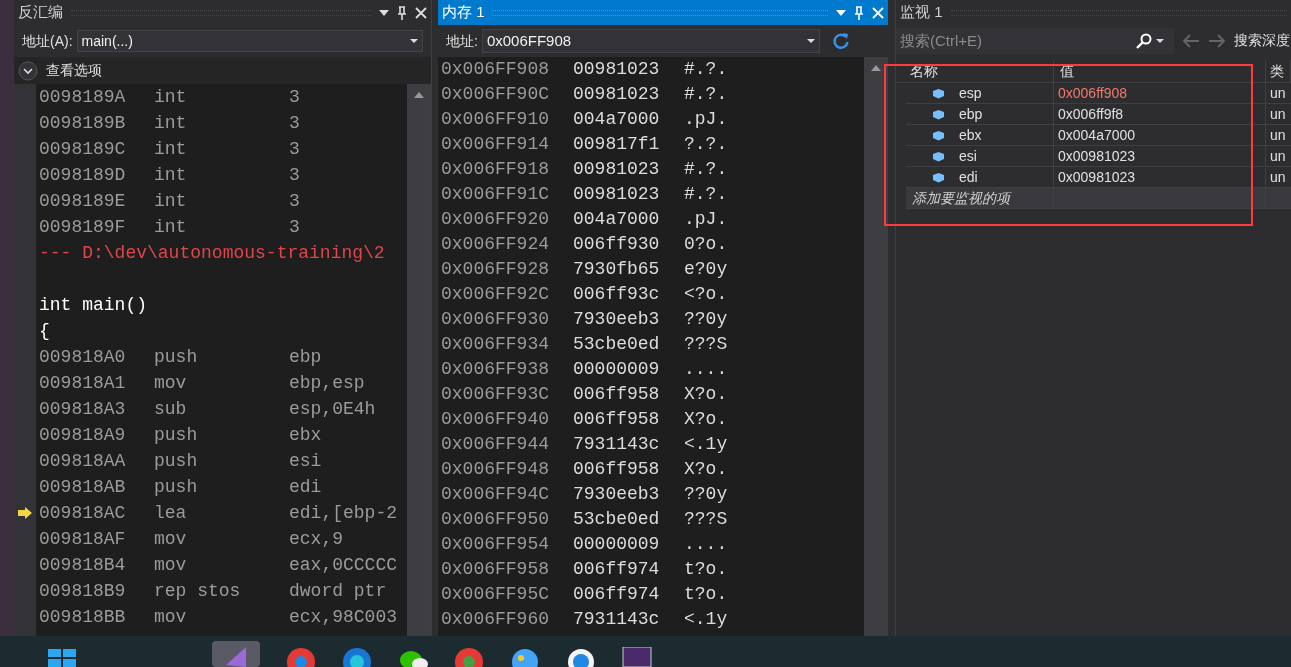 The width and height of the screenshot is (1291, 667). I want to click on address-text: 0x006FF950, so click(496, 519).